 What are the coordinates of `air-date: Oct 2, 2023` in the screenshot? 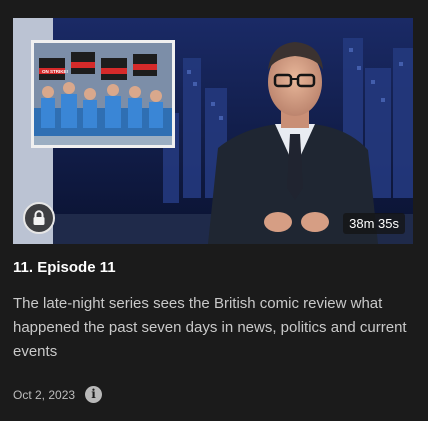 It's located at (44, 394).